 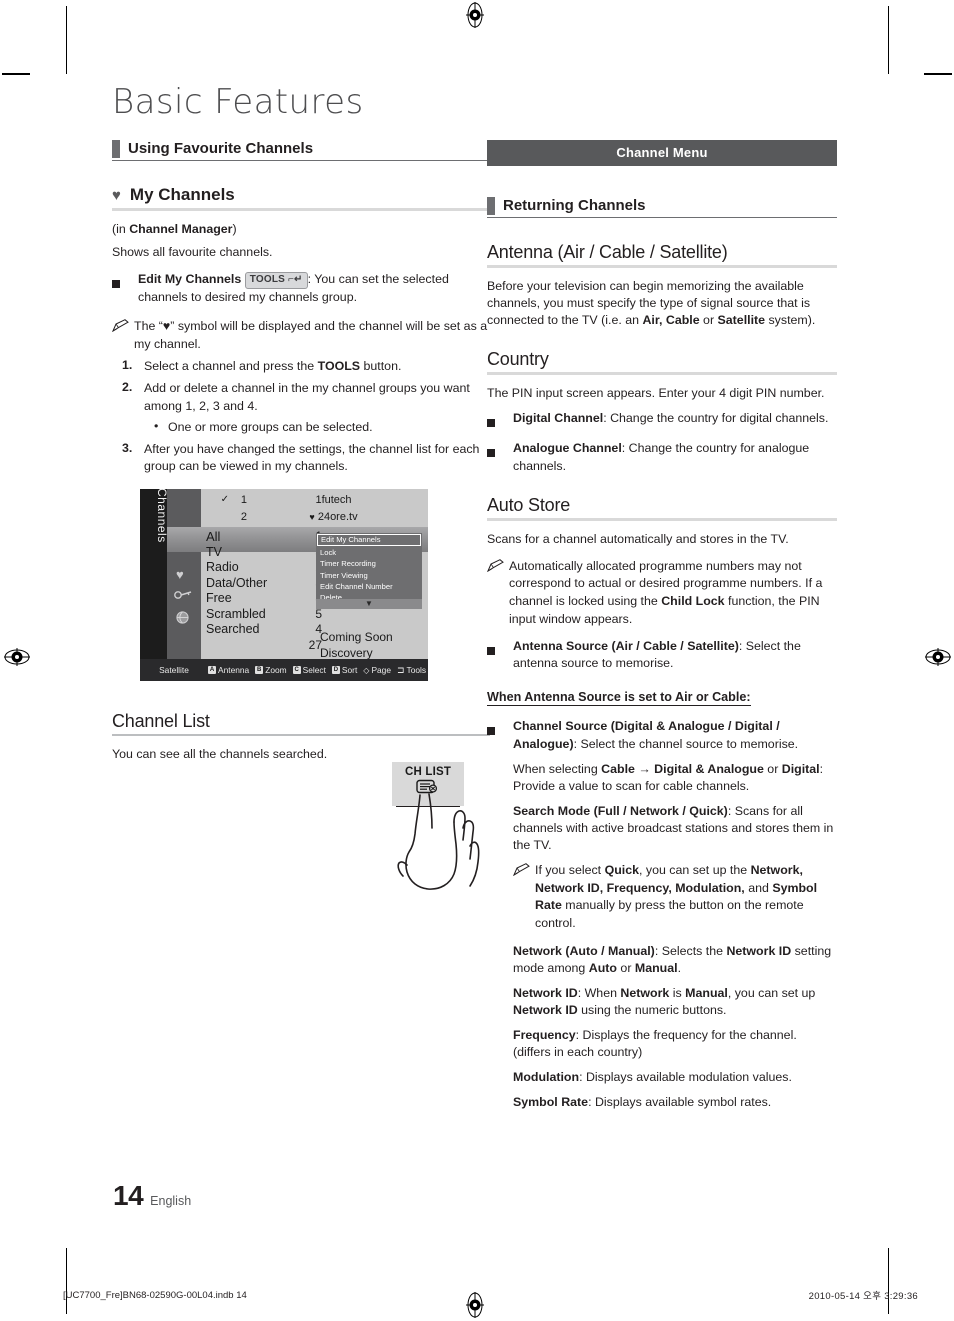 I want to click on tv-top-rows: ✓ 1 1futech 2 ♥ 24ore.tv, so click(x=314, y=508).